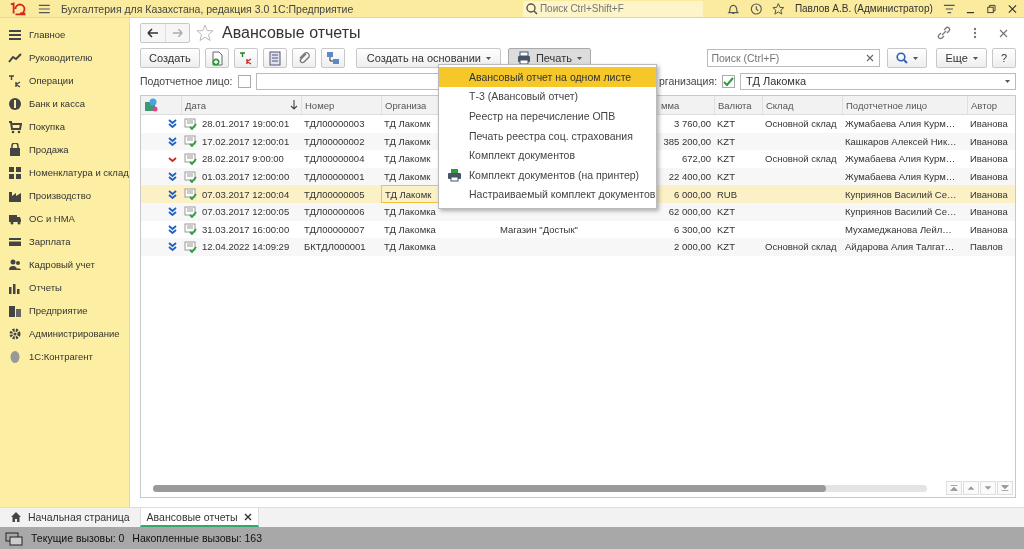  What do you see at coordinates (303, 58) in the screenshot?
I see `paperclip-button` at bounding box center [303, 58].